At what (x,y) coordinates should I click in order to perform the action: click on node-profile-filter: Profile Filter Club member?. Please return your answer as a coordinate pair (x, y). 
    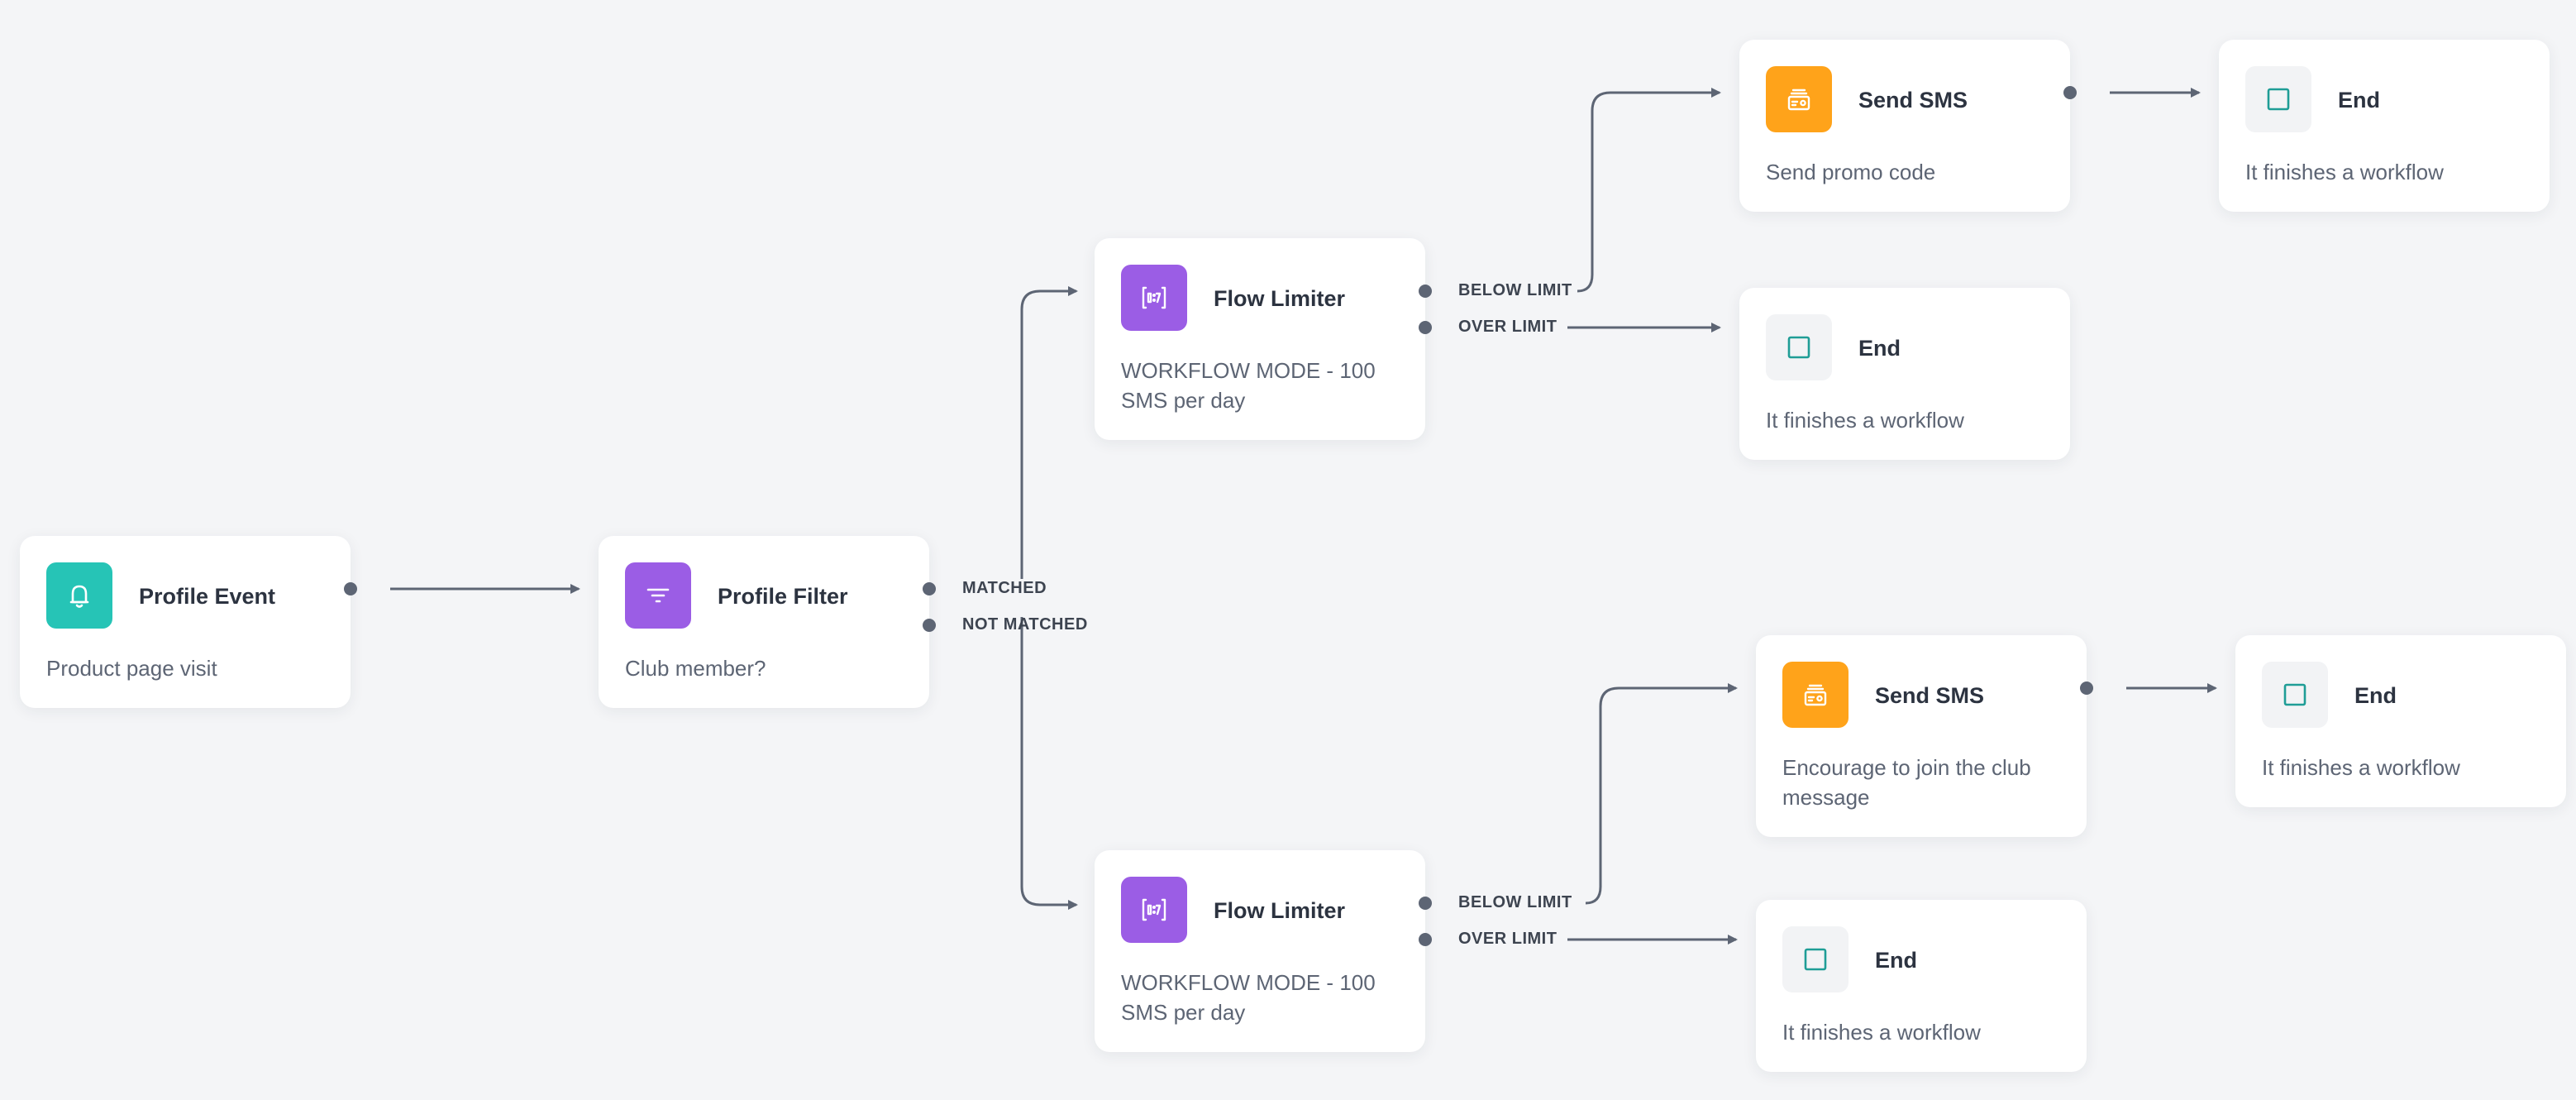
    Looking at the image, I should click on (764, 622).